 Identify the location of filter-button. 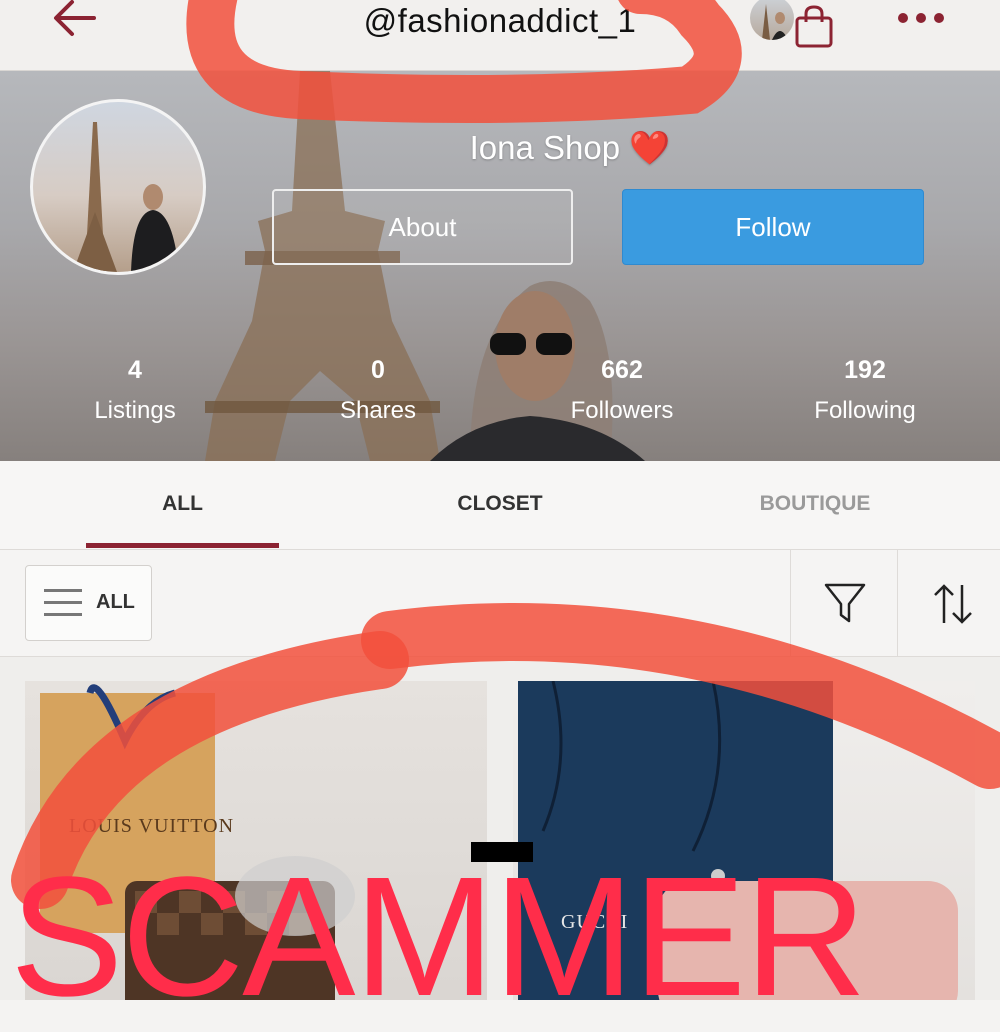
(843, 603).